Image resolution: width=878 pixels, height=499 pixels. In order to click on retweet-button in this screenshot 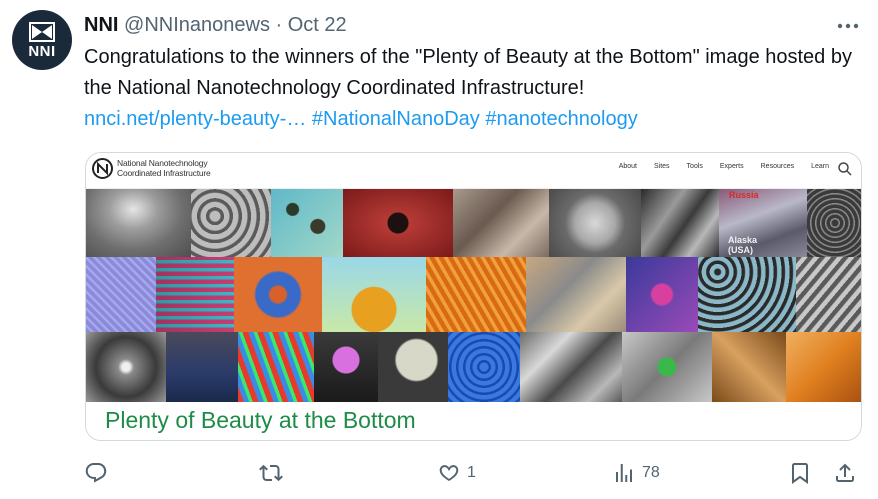, I will do `click(274, 473)`.